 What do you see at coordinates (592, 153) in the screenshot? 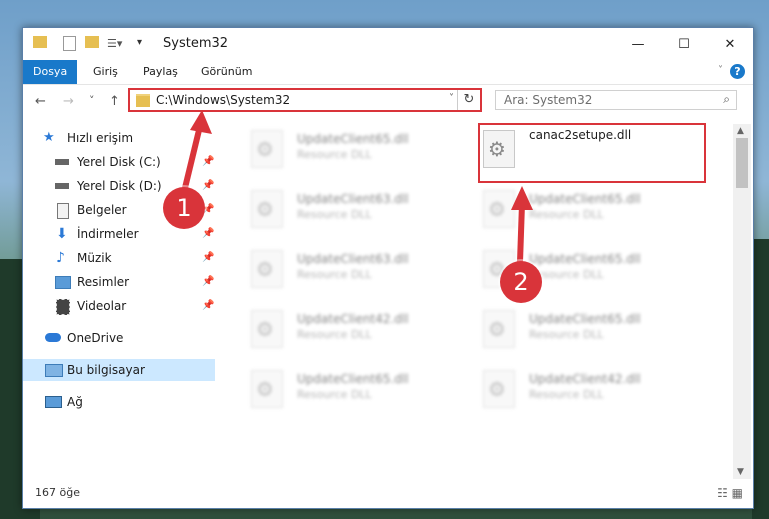
I see `highlight-file-box` at bounding box center [592, 153].